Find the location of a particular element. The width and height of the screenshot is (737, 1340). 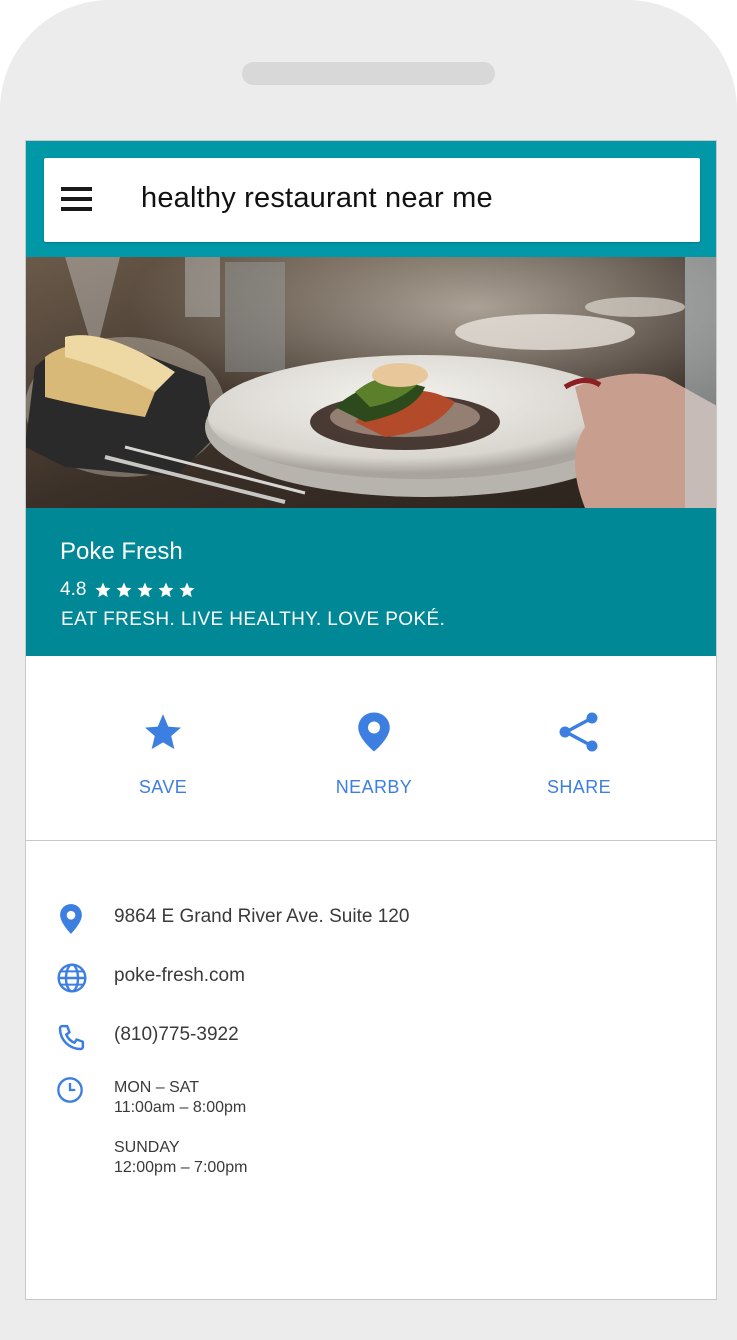

rating-row: 4.8 is located at coordinates (128, 590).